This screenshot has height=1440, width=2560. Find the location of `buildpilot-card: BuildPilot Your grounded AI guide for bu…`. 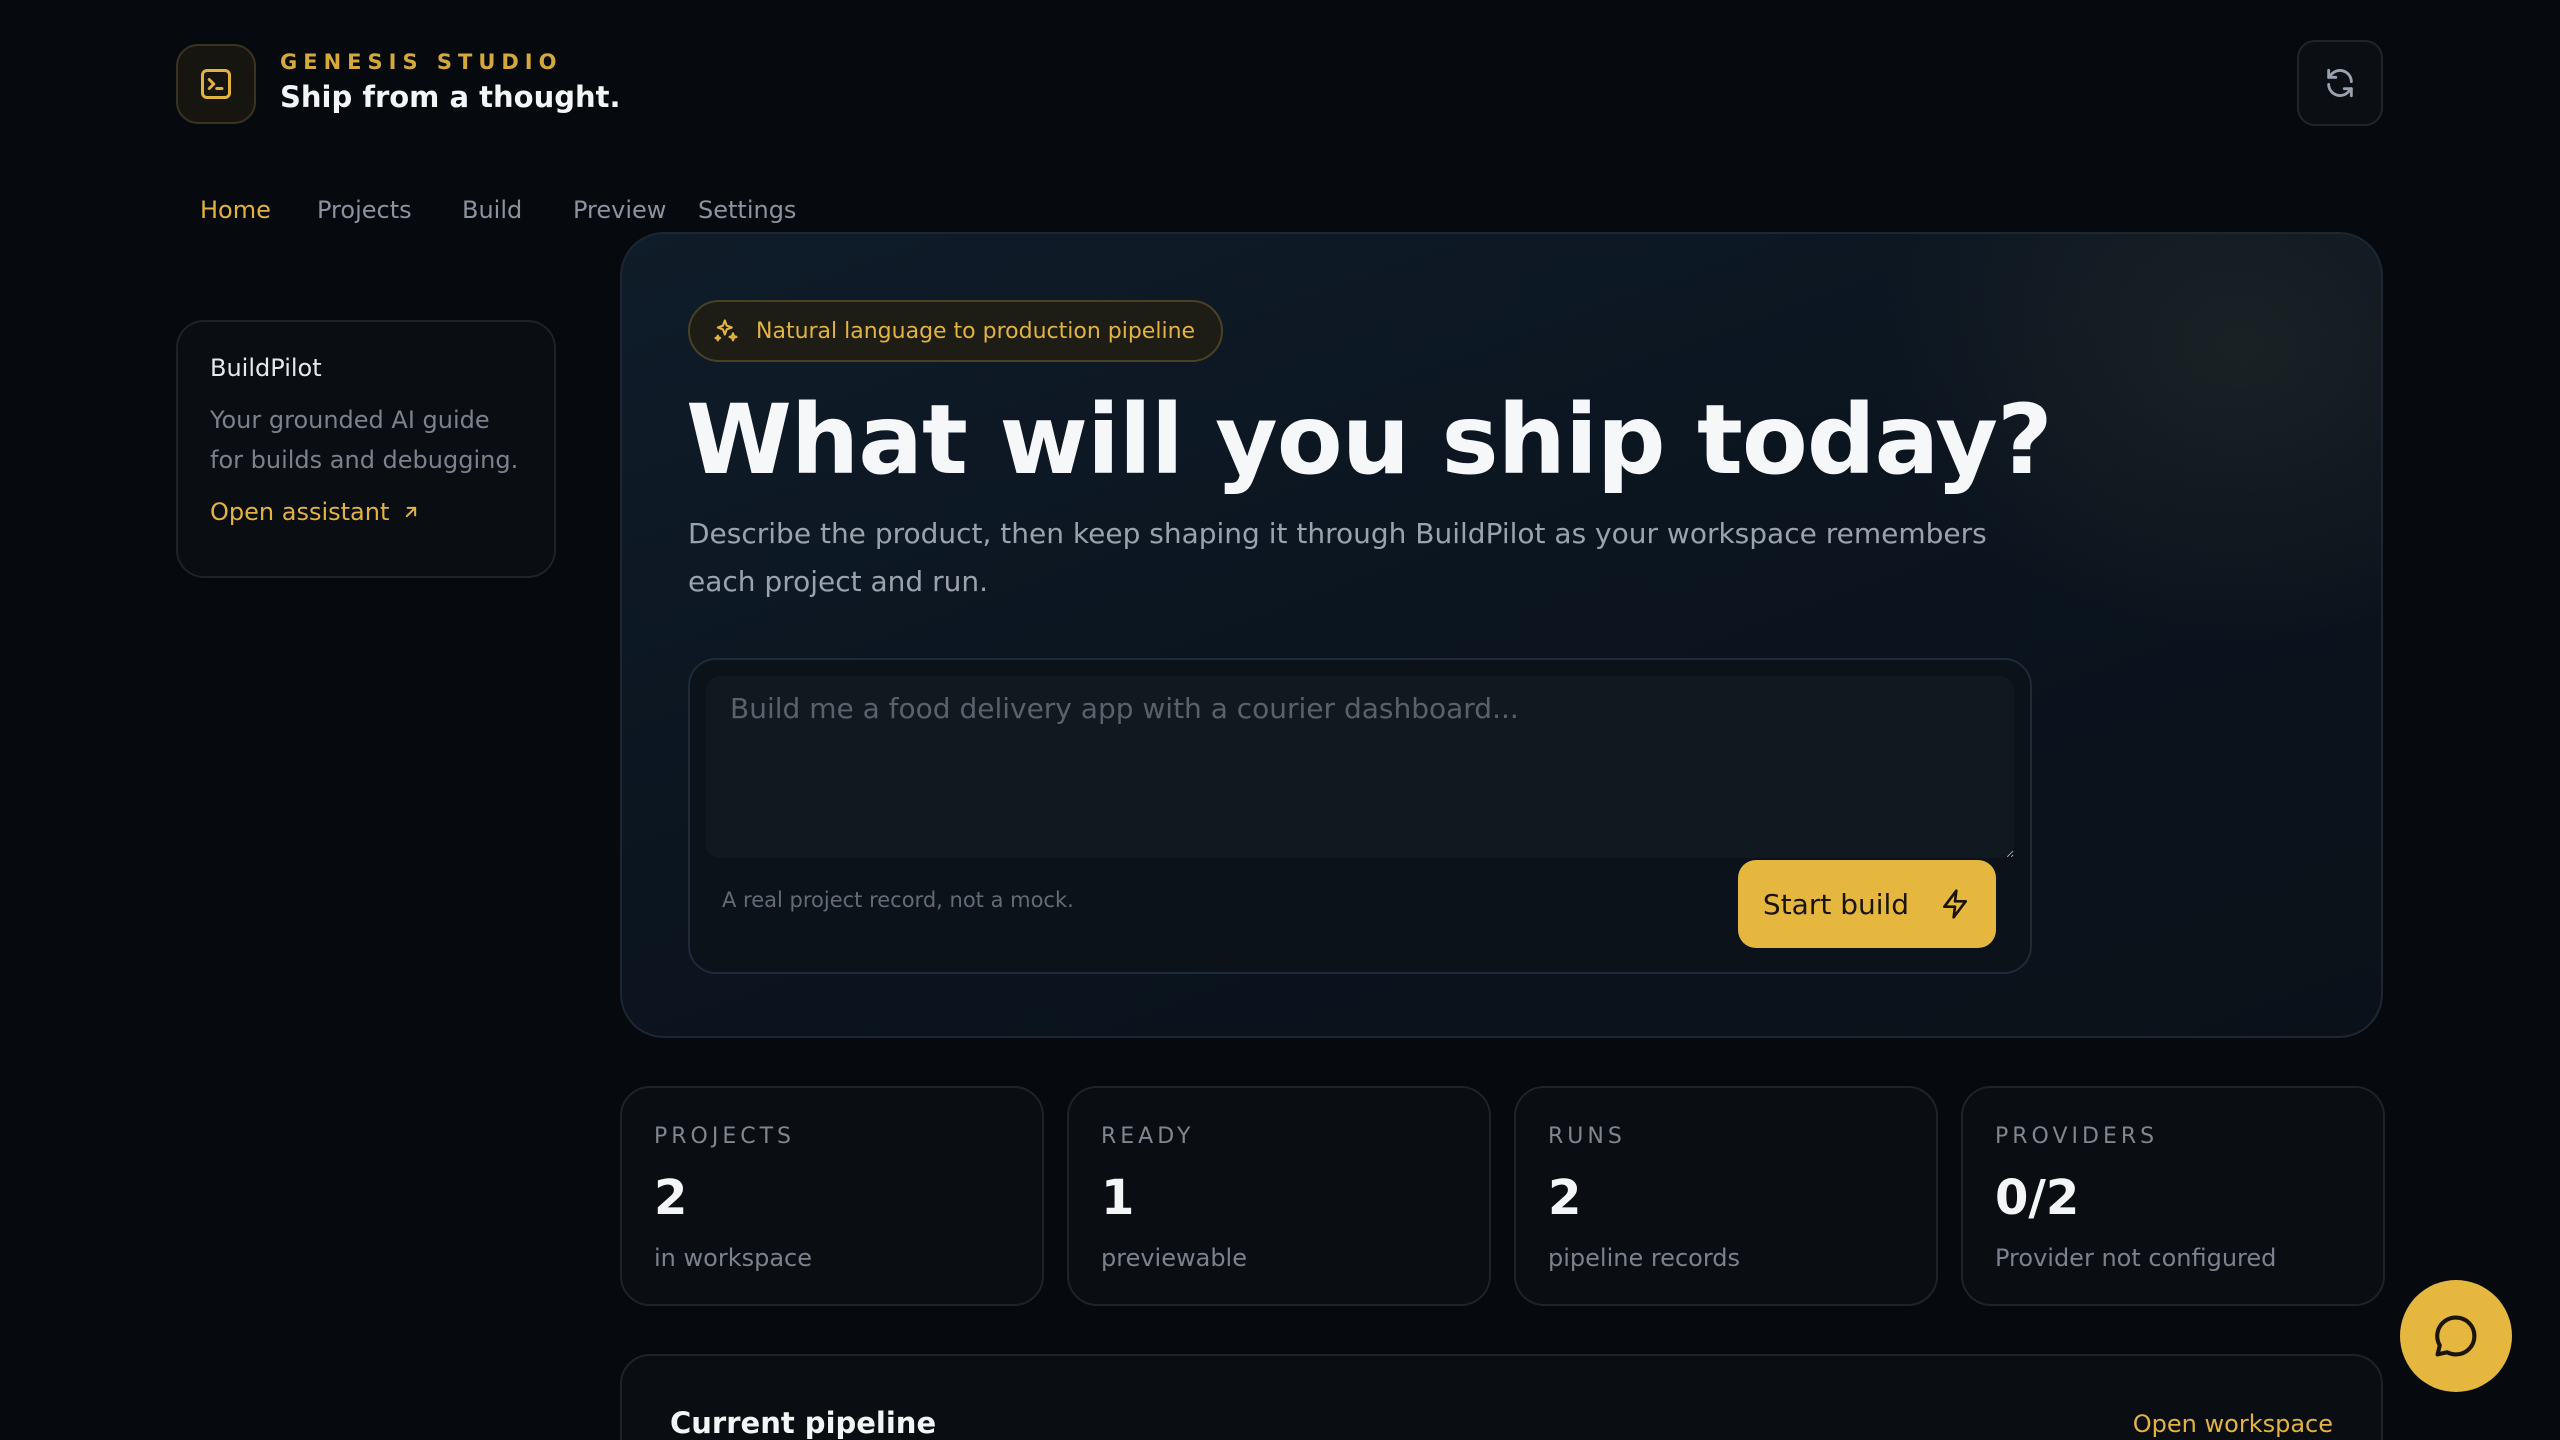

buildpilot-card: BuildPilot Your grounded AI guide for bu… is located at coordinates (366, 449).